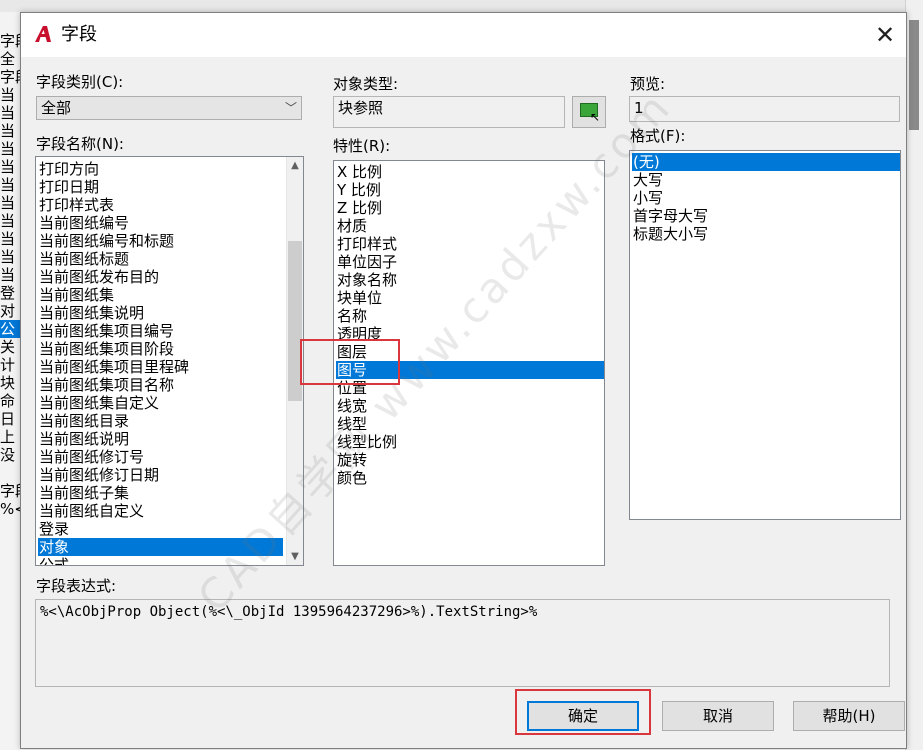  What do you see at coordinates (595, 117) in the screenshot?
I see `cursor-arrow-icon: ↖` at bounding box center [595, 117].